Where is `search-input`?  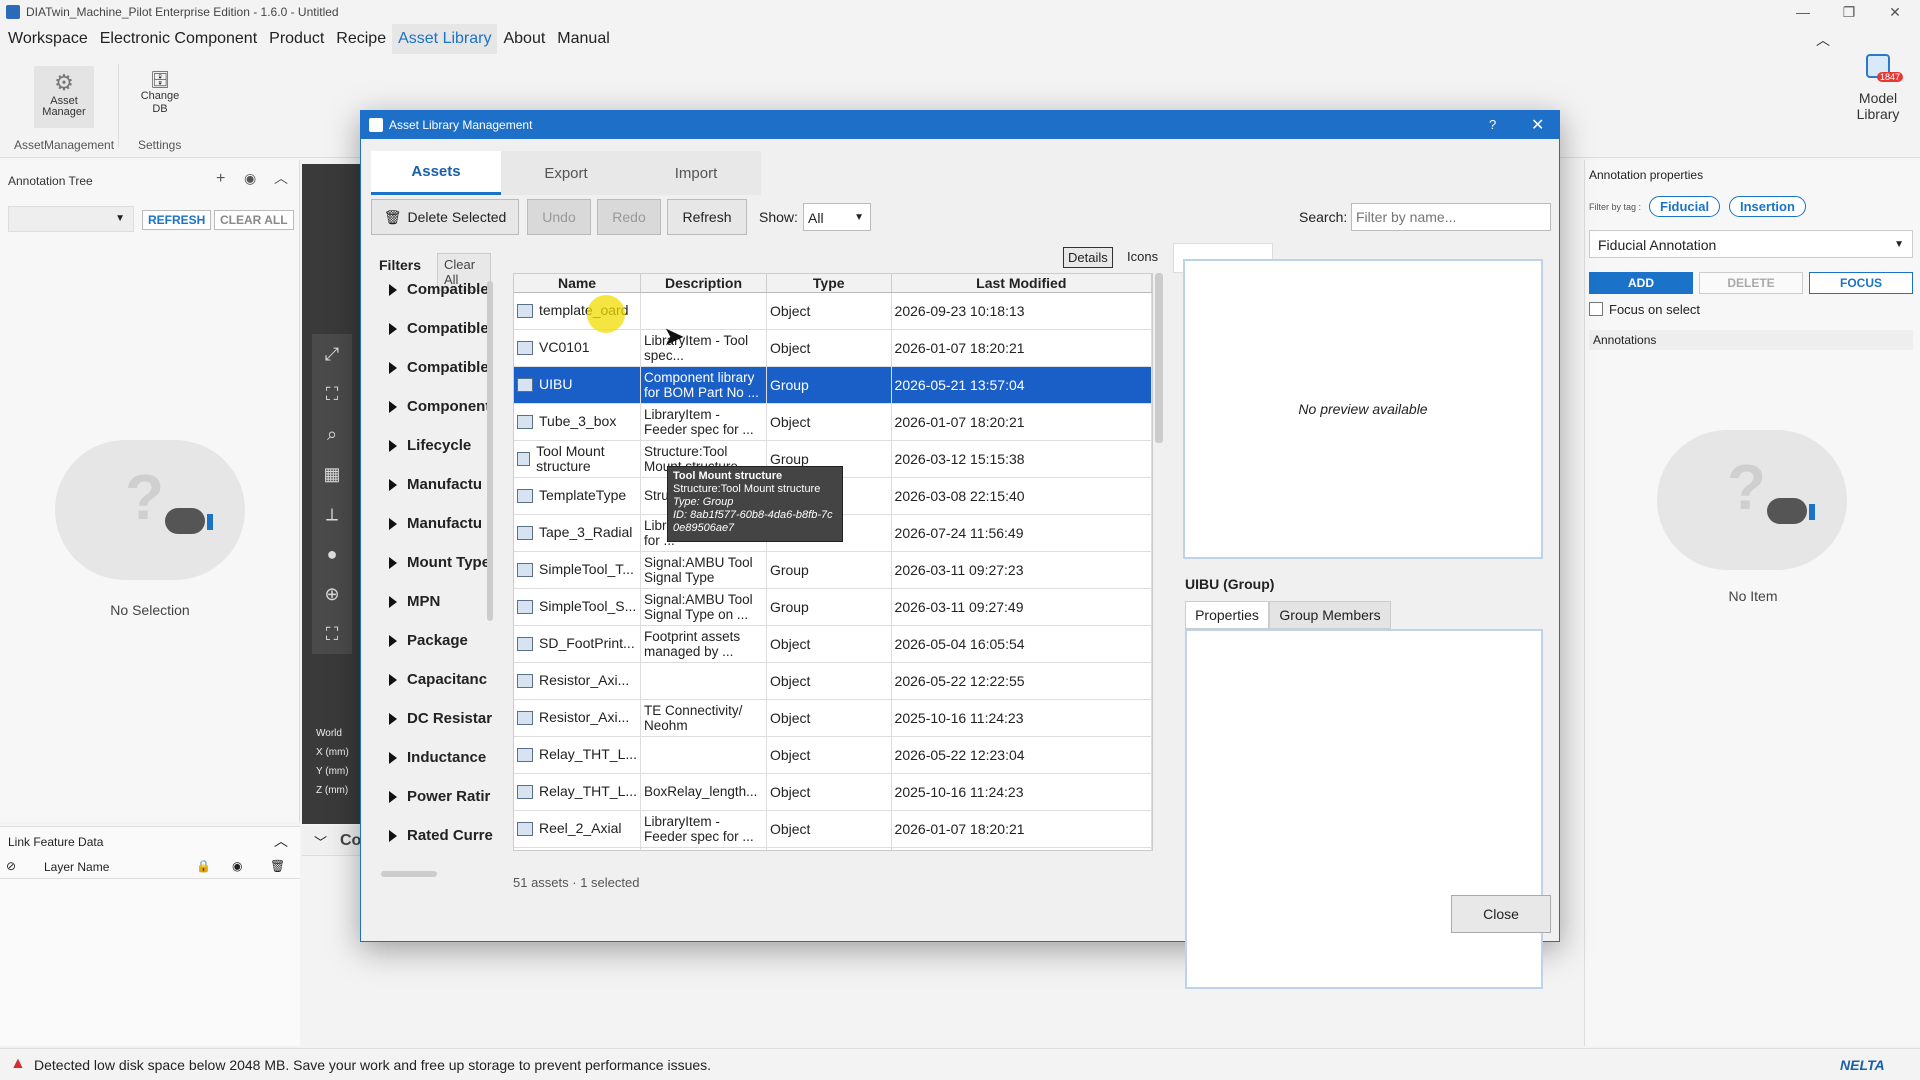
search-input is located at coordinates (1451, 217).